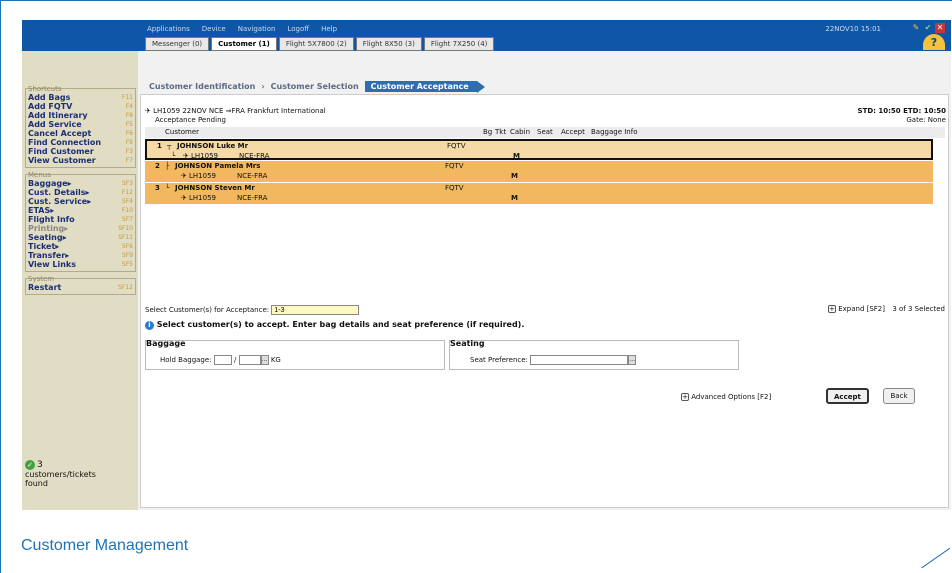 This screenshot has height=573, width=952. Describe the element at coordinates (539, 171) in the screenshot. I see `table-row: 2 ├ JOHNSON Pamela Mrs FQTV ✈ LH1059 NCE-FRA M` at that location.